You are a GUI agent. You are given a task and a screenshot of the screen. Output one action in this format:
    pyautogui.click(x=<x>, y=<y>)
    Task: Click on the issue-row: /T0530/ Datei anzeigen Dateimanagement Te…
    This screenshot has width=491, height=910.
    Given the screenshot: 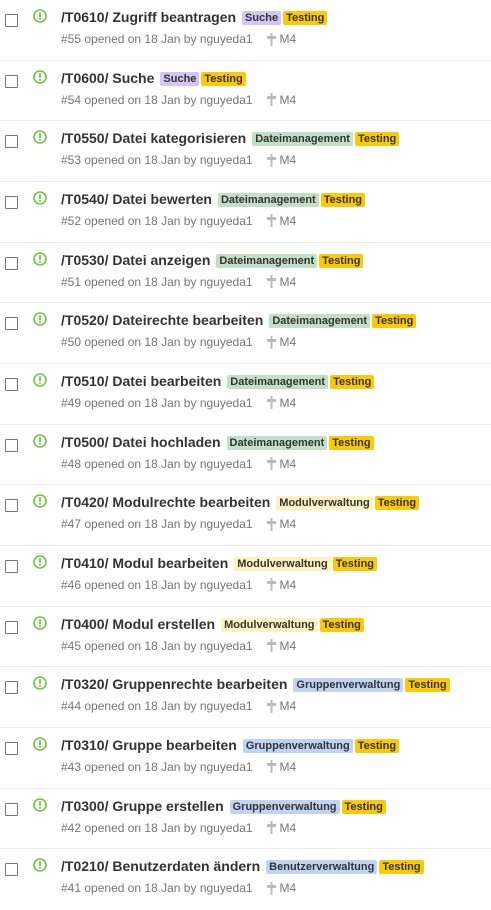 What is the action you would take?
    pyautogui.click(x=245, y=273)
    